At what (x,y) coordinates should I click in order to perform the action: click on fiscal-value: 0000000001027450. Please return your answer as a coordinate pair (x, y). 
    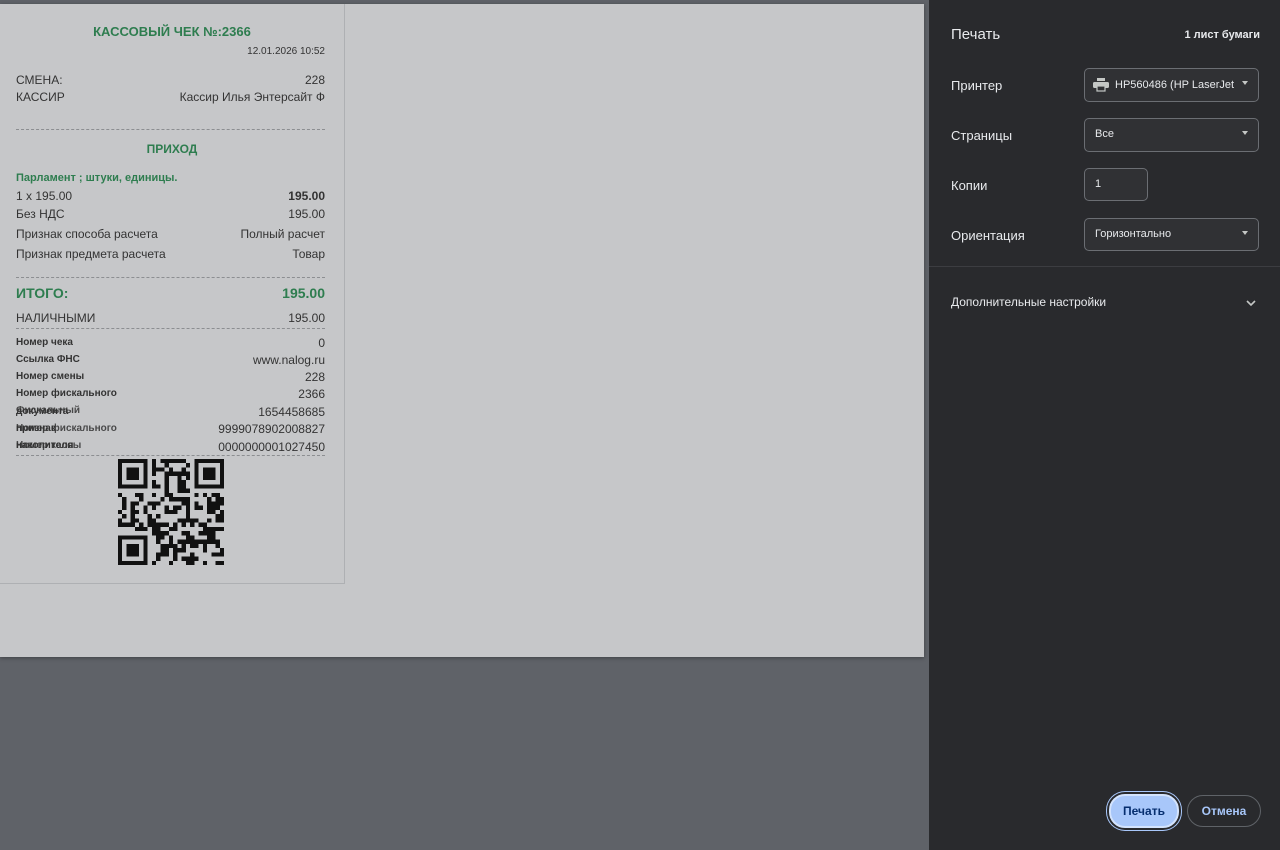
    Looking at the image, I should click on (271, 447).